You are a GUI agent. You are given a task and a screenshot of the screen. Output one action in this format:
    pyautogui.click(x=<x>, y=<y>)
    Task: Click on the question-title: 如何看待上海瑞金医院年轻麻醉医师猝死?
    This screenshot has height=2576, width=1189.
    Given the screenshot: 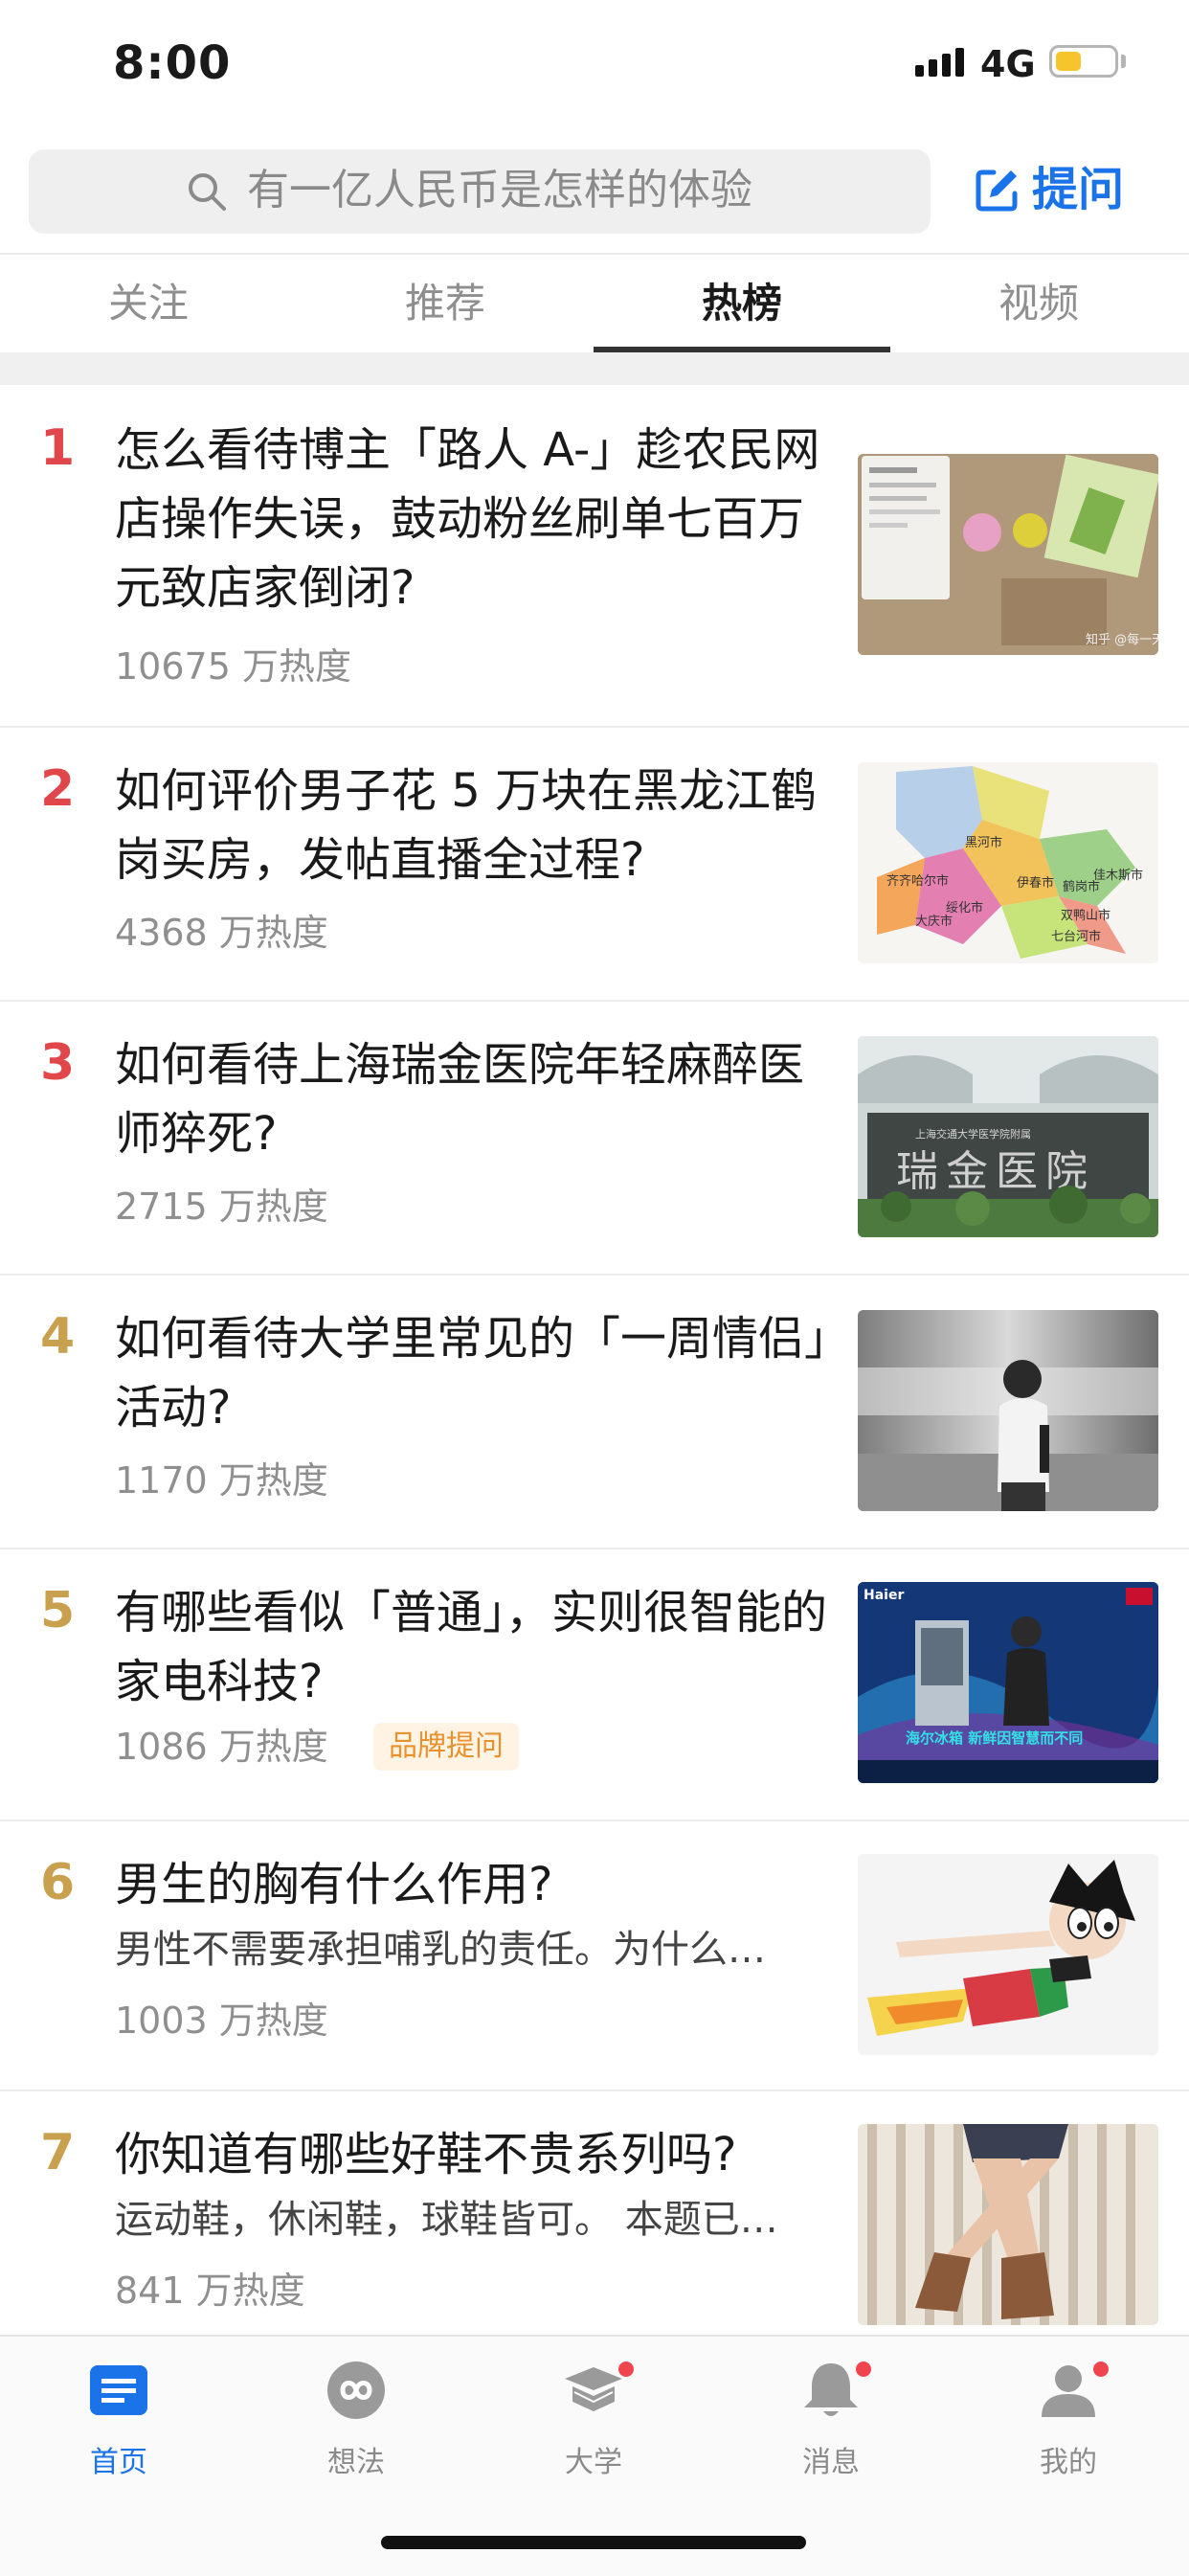 What is the action you would take?
    pyautogui.click(x=474, y=1099)
    